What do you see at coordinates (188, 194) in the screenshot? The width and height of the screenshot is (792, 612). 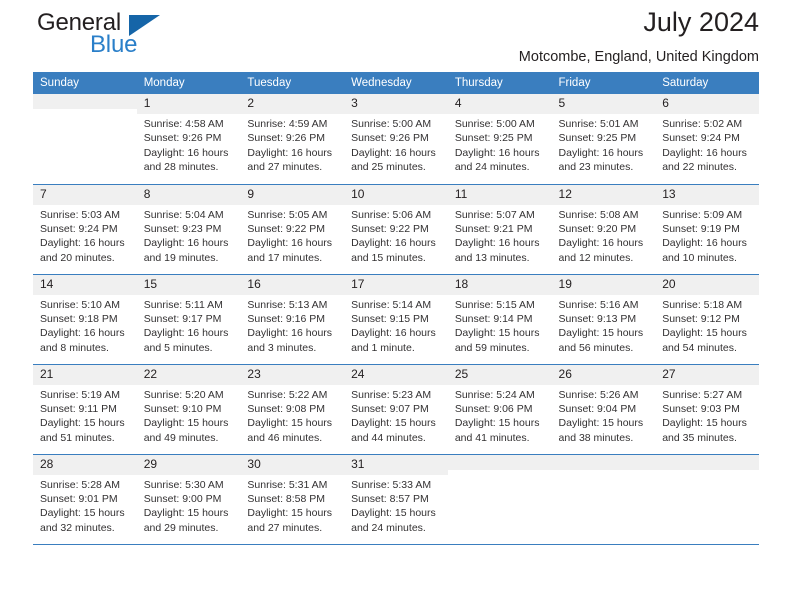 I see `day-number: 8` at bounding box center [188, 194].